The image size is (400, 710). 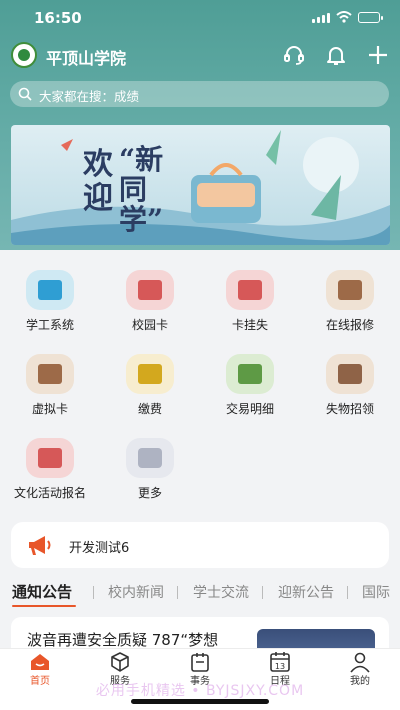 What do you see at coordinates (249, 325) in the screenshot?
I see `service-label: 卡挂失` at bounding box center [249, 325].